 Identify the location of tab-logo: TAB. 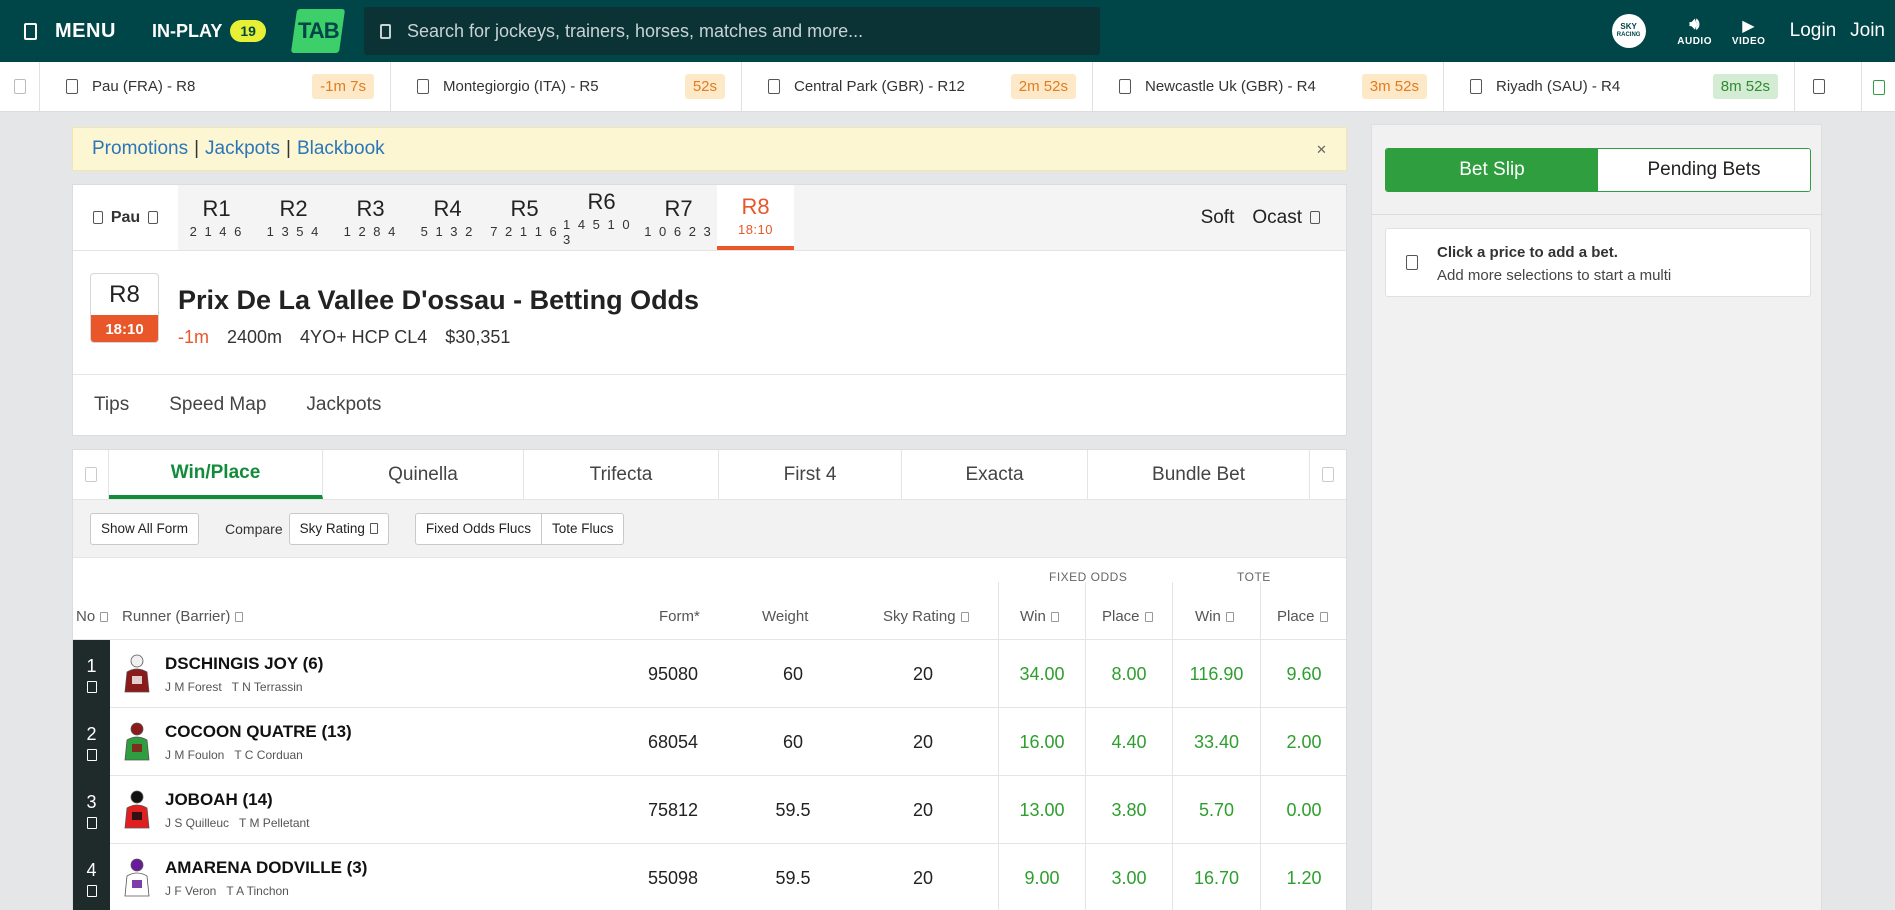
(318, 31).